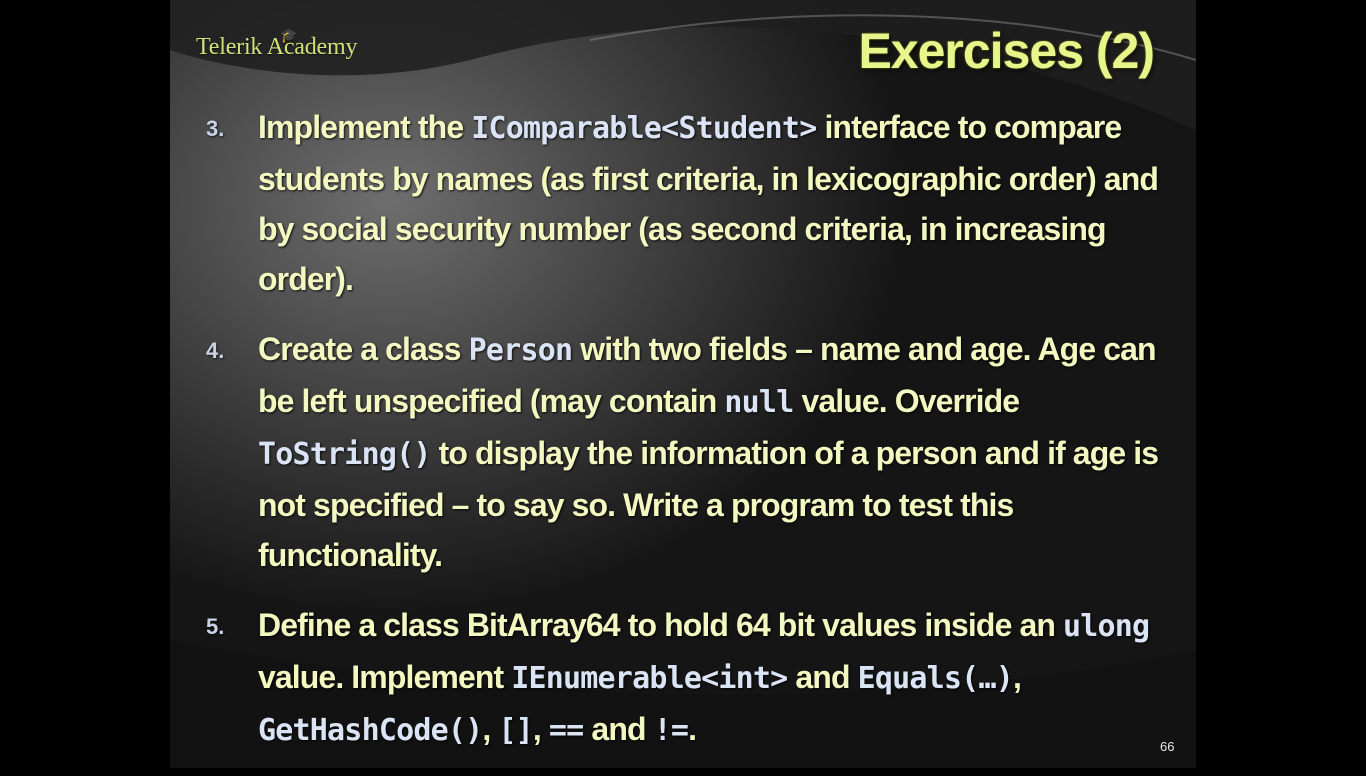 This screenshot has height=776, width=1366. What do you see at coordinates (344, 454) in the screenshot?
I see `code-run: ToString()` at bounding box center [344, 454].